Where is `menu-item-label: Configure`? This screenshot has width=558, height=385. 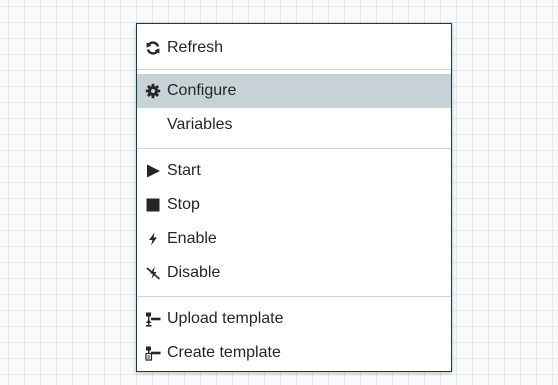 menu-item-label: Configure is located at coordinates (202, 90).